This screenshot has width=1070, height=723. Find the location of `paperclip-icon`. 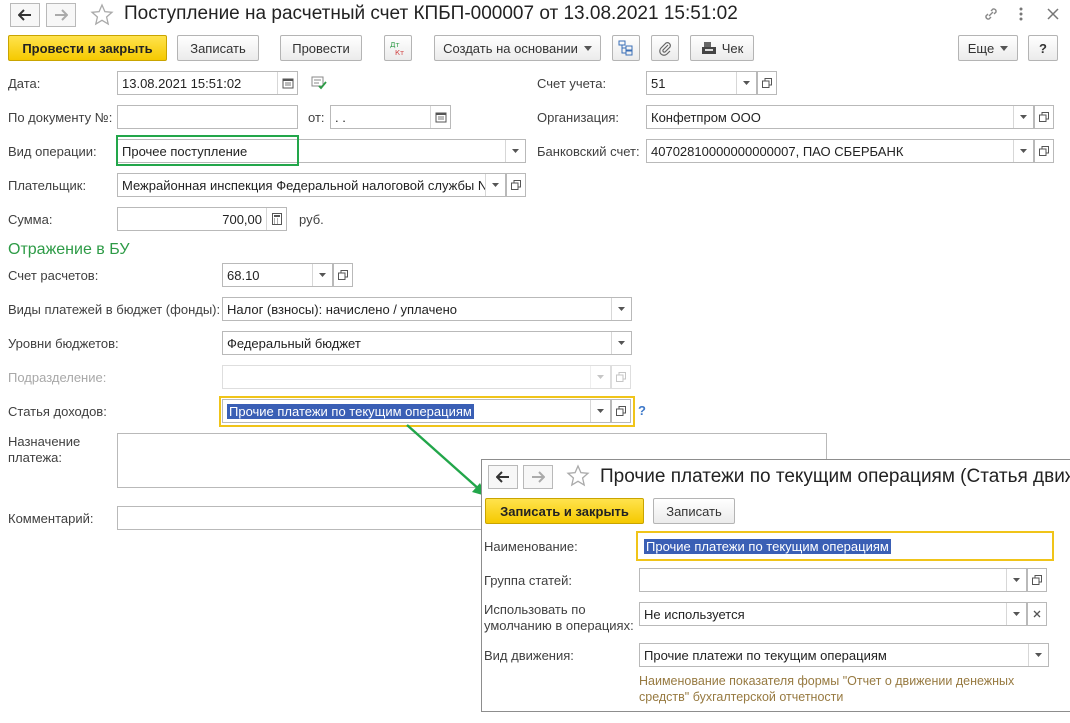

paperclip-icon is located at coordinates (665, 49).